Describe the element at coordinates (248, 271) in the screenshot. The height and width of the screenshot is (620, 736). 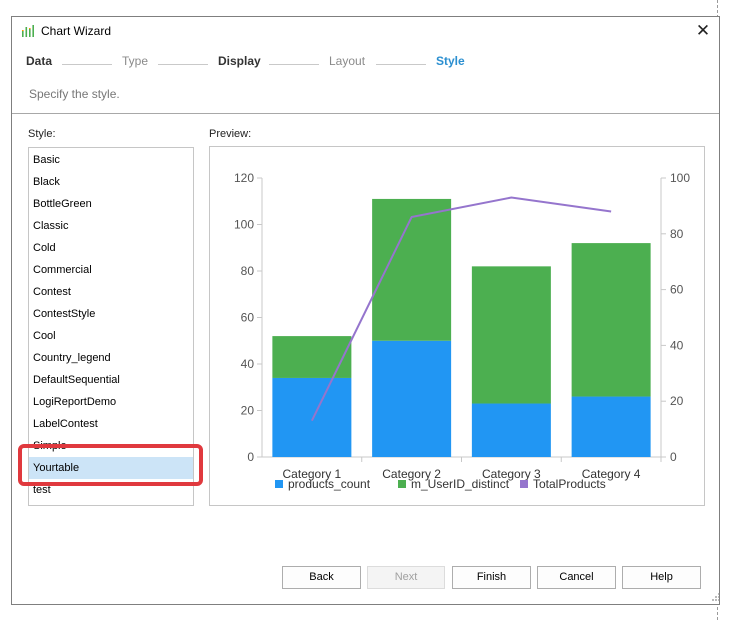
I see `y-left-tick-label: 80` at that location.